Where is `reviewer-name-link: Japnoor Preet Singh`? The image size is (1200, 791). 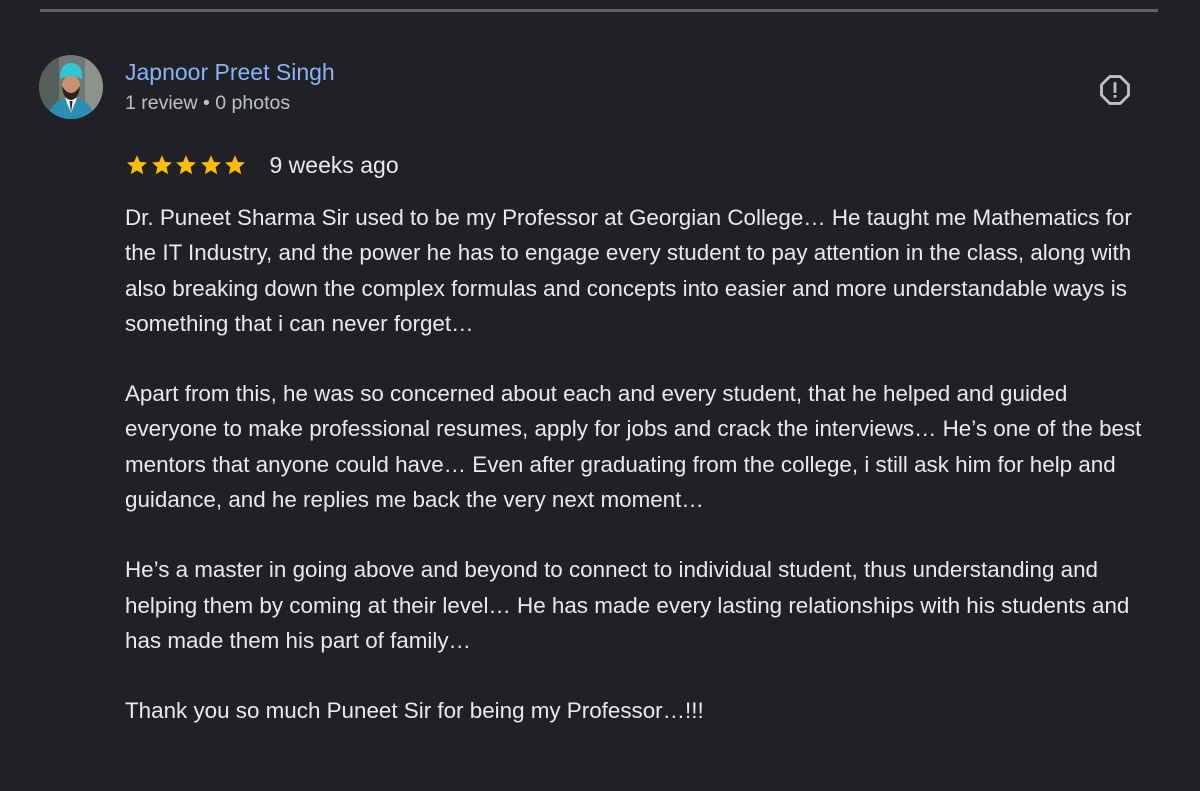
reviewer-name-link: Japnoor Preet Singh is located at coordinates (230, 72).